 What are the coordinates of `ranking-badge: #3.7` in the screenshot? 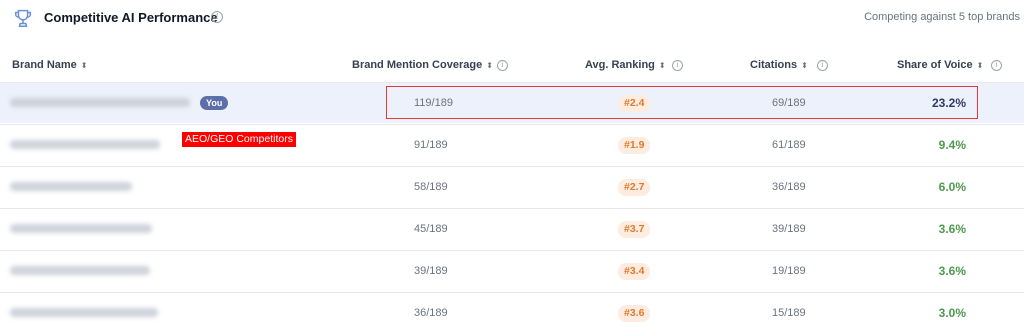 It's located at (634, 229).